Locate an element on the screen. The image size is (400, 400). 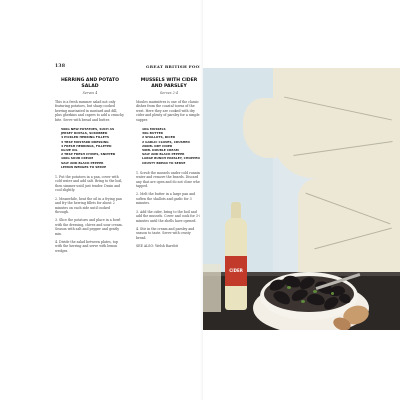
recipe-title: MUSSELS WITH CIDER AND PARSLEY is located at coordinates (169, 83).